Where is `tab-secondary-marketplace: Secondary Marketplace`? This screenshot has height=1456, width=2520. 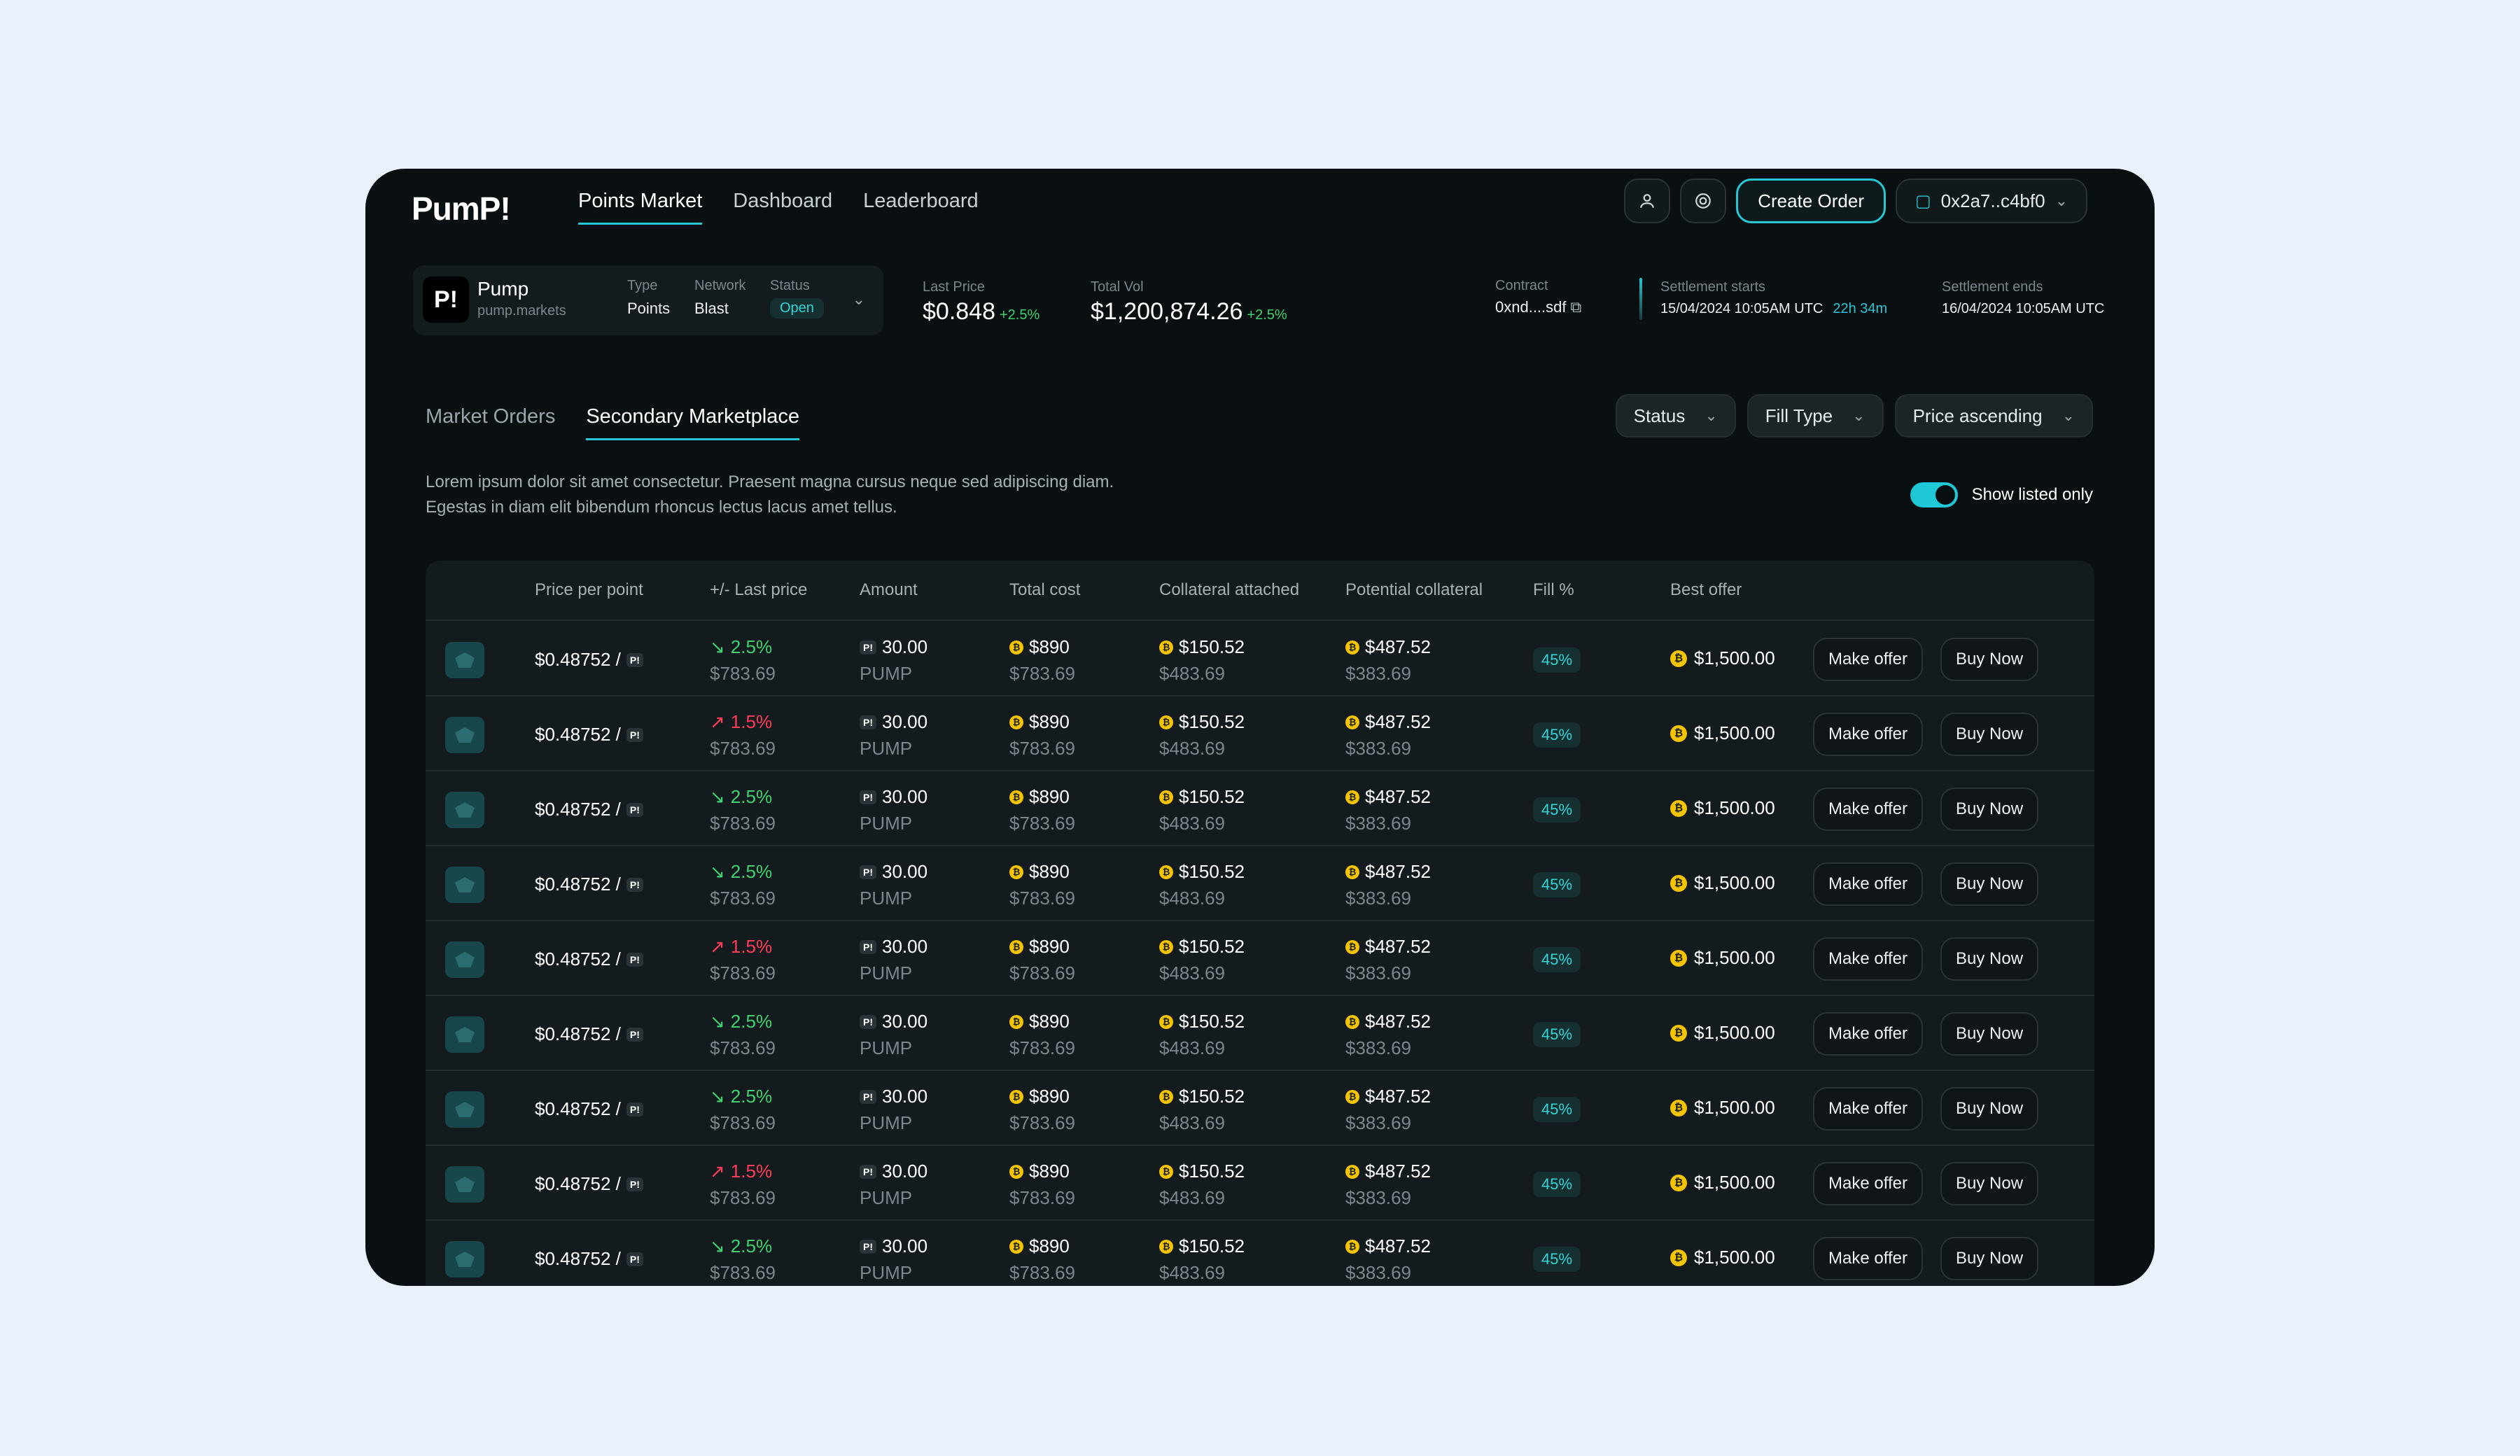 tab-secondary-marketplace: Secondary Marketplace is located at coordinates (692, 422).